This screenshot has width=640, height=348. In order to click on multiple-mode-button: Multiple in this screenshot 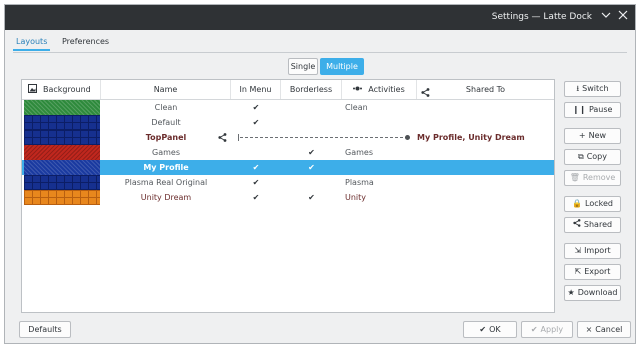, I will do `click(342, 66)`.